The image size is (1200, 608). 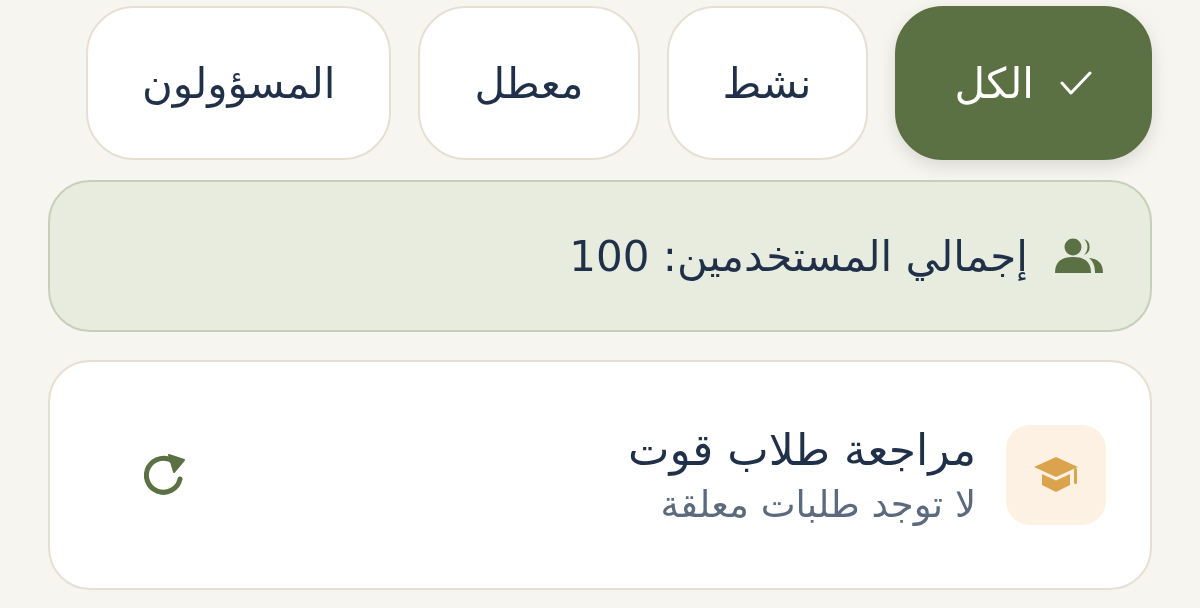 What do you see at coordinates (1079, 256) in the screenshot?
I see `users-icon` at bounding box center [1079, 256].